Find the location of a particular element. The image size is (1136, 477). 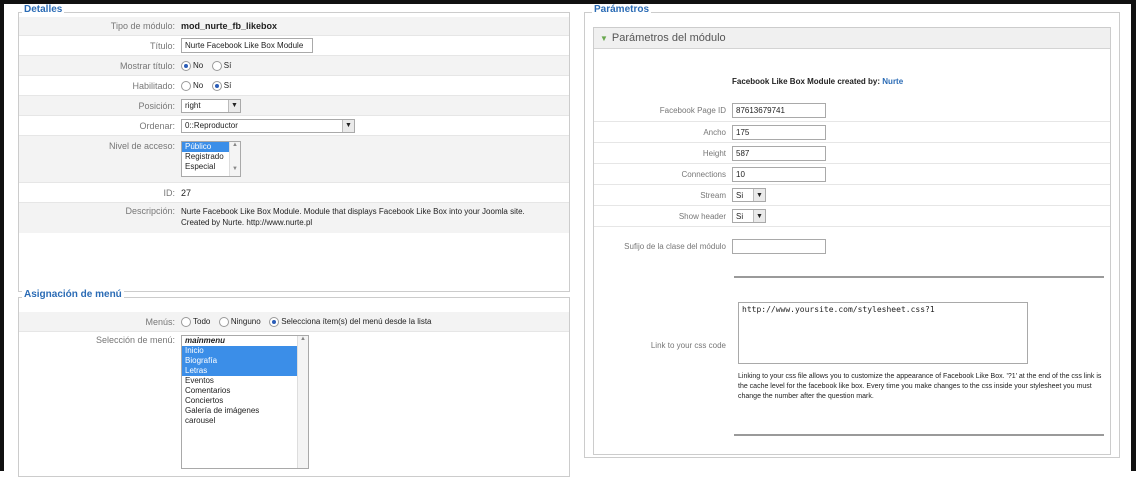

show-header-select: Si ▼ is located at coordinates (749, 216).